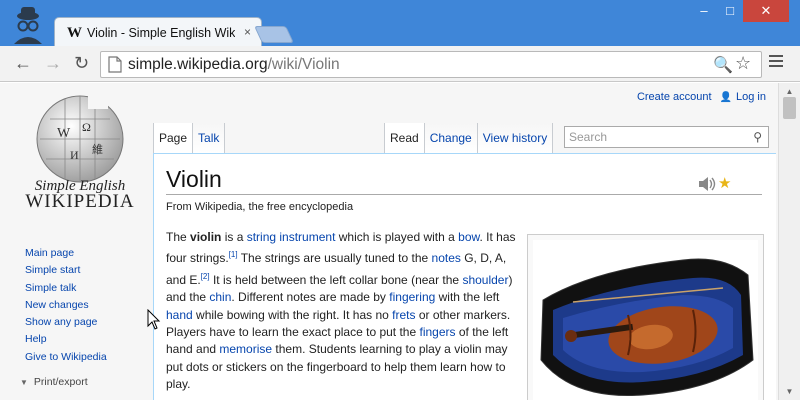 This screenshot has height=400, width=800. I want to click on title-divider, so click(464, 194).